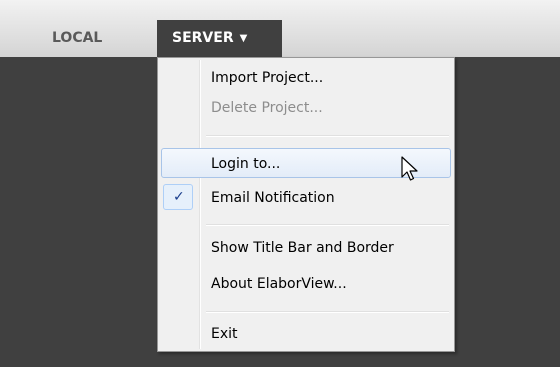 The height and width of the screenshot is (385, 560). I want to click on menu-local: LOCAL, so click(77, 38).